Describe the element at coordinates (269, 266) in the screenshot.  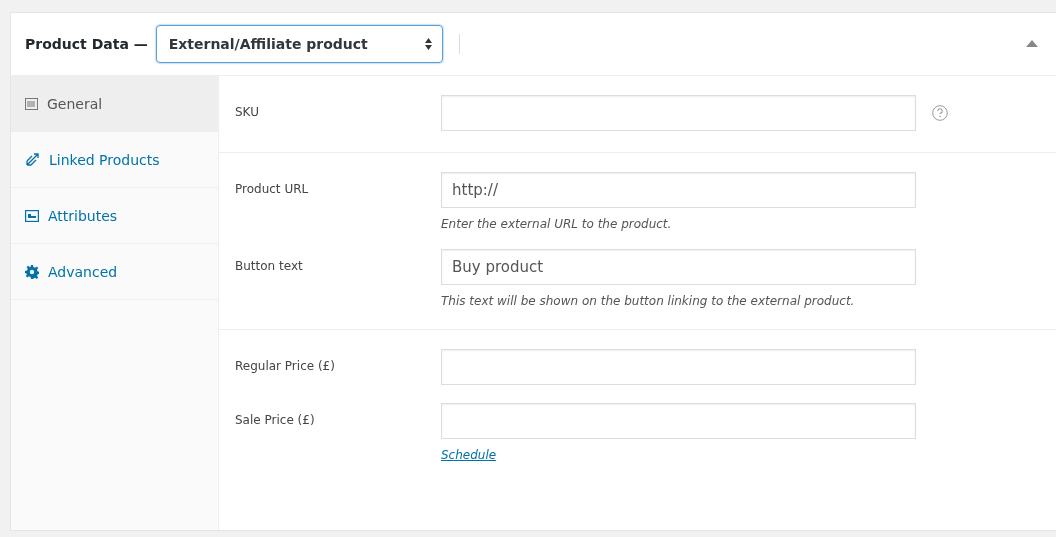
I see `field-label: Button text` at that location.